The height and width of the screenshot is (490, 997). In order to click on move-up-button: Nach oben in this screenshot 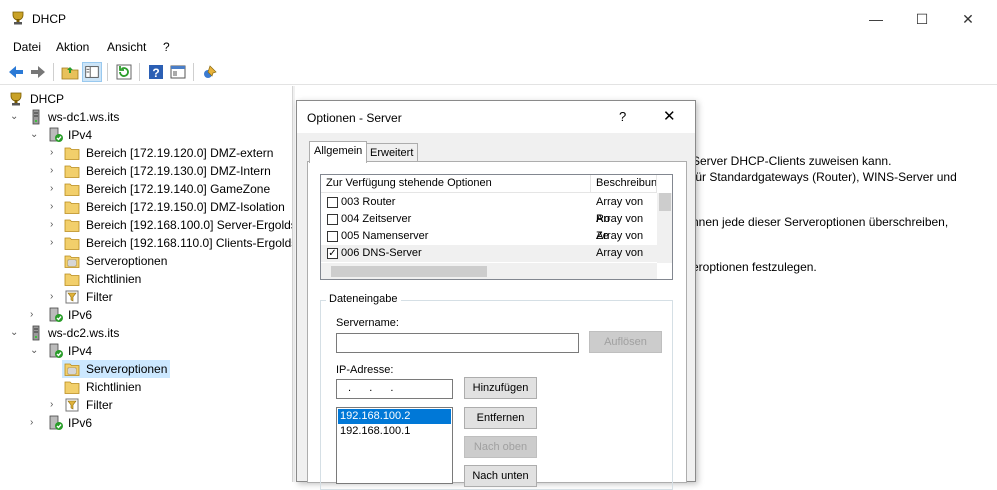, I will do `click(500, 447)`.